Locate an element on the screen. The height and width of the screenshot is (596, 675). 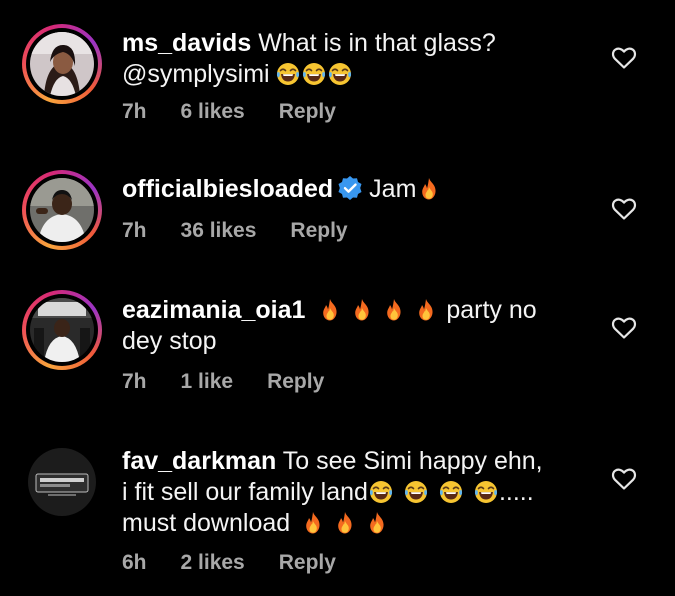
comment-likes: 6 likes is located at coordinates (213, 111).